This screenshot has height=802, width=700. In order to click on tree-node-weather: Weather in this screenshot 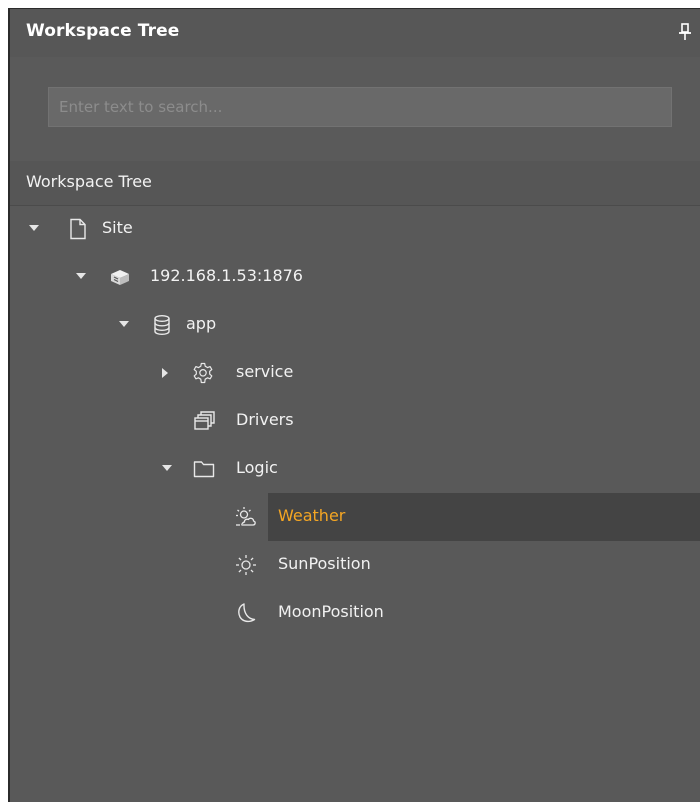, I will do `click(355, 517)`.